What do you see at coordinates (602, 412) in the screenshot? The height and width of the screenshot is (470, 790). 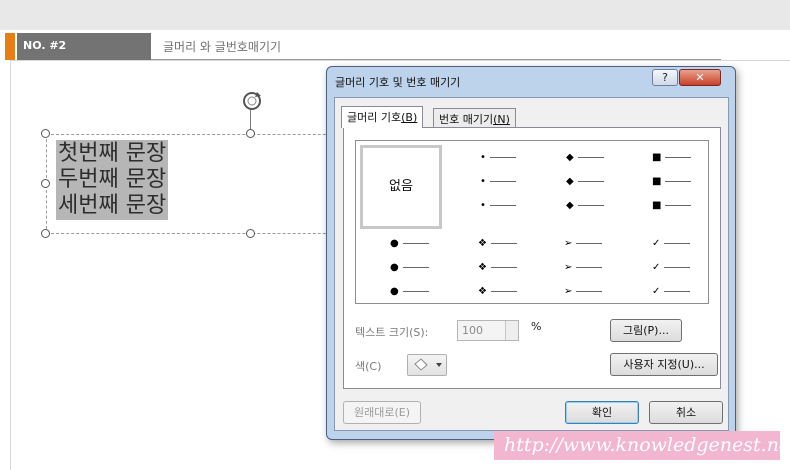 I see `ok-button: 확인` at bounding box center [602, 412].